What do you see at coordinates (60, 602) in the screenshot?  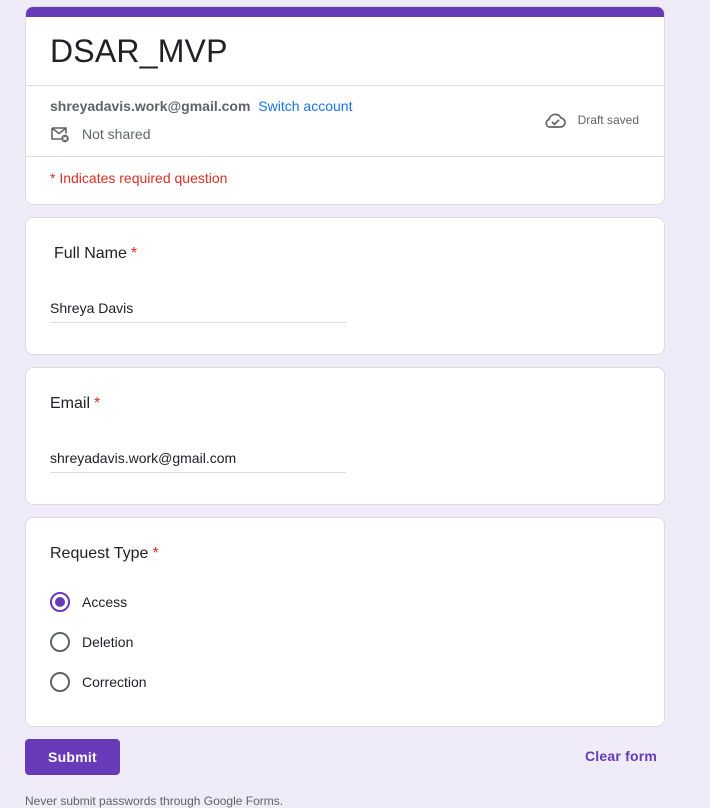 I see `radio-button-checked` at bounding box center [60, 602].